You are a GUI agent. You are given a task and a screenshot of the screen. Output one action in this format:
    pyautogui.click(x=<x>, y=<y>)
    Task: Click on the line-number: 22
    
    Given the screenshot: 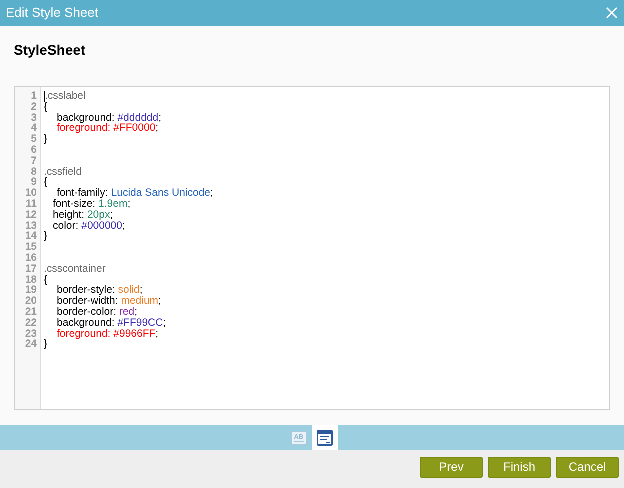 What is the action you would take?
    pyautogui.click(x=31, y=323)
    